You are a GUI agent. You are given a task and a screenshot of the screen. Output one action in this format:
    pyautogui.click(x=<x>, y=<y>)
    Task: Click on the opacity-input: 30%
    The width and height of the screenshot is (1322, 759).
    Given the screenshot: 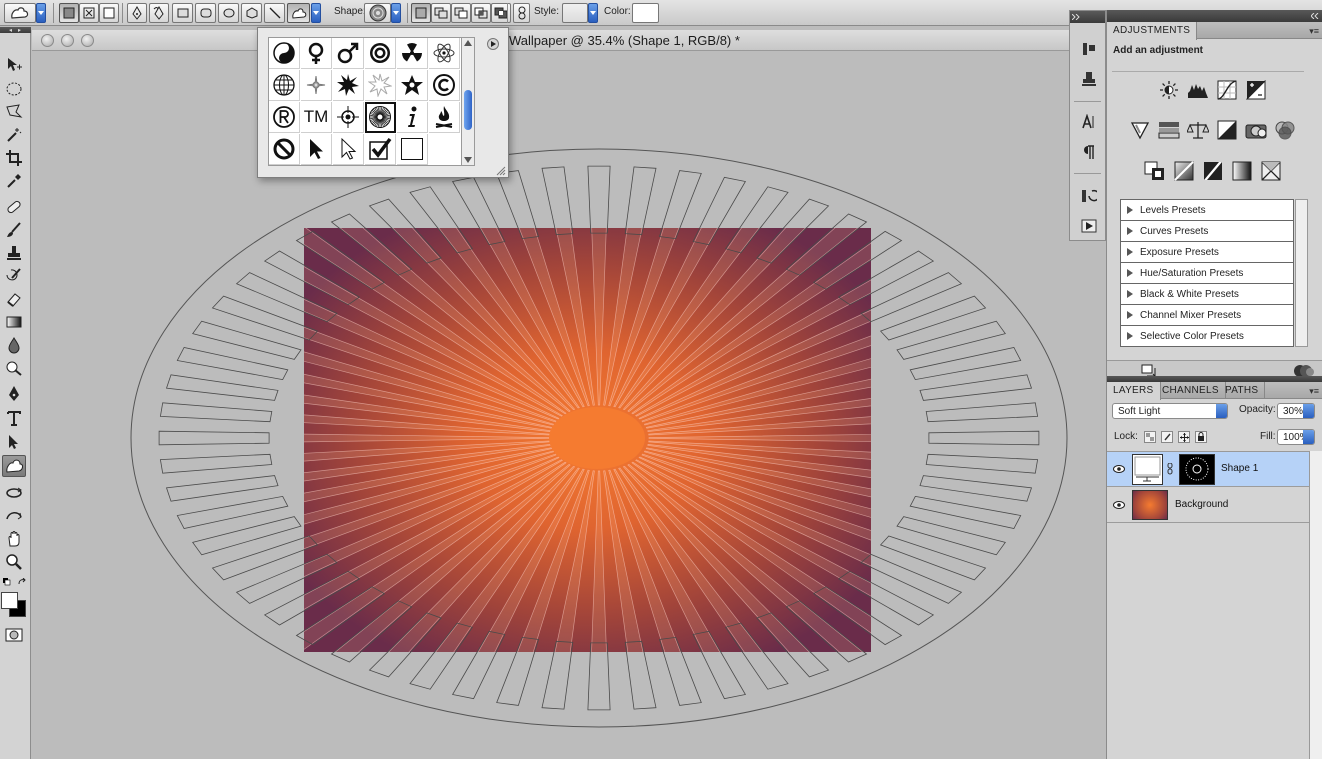 What is the action you would take?
    pyautogui.click(x=1296, y=411)
    